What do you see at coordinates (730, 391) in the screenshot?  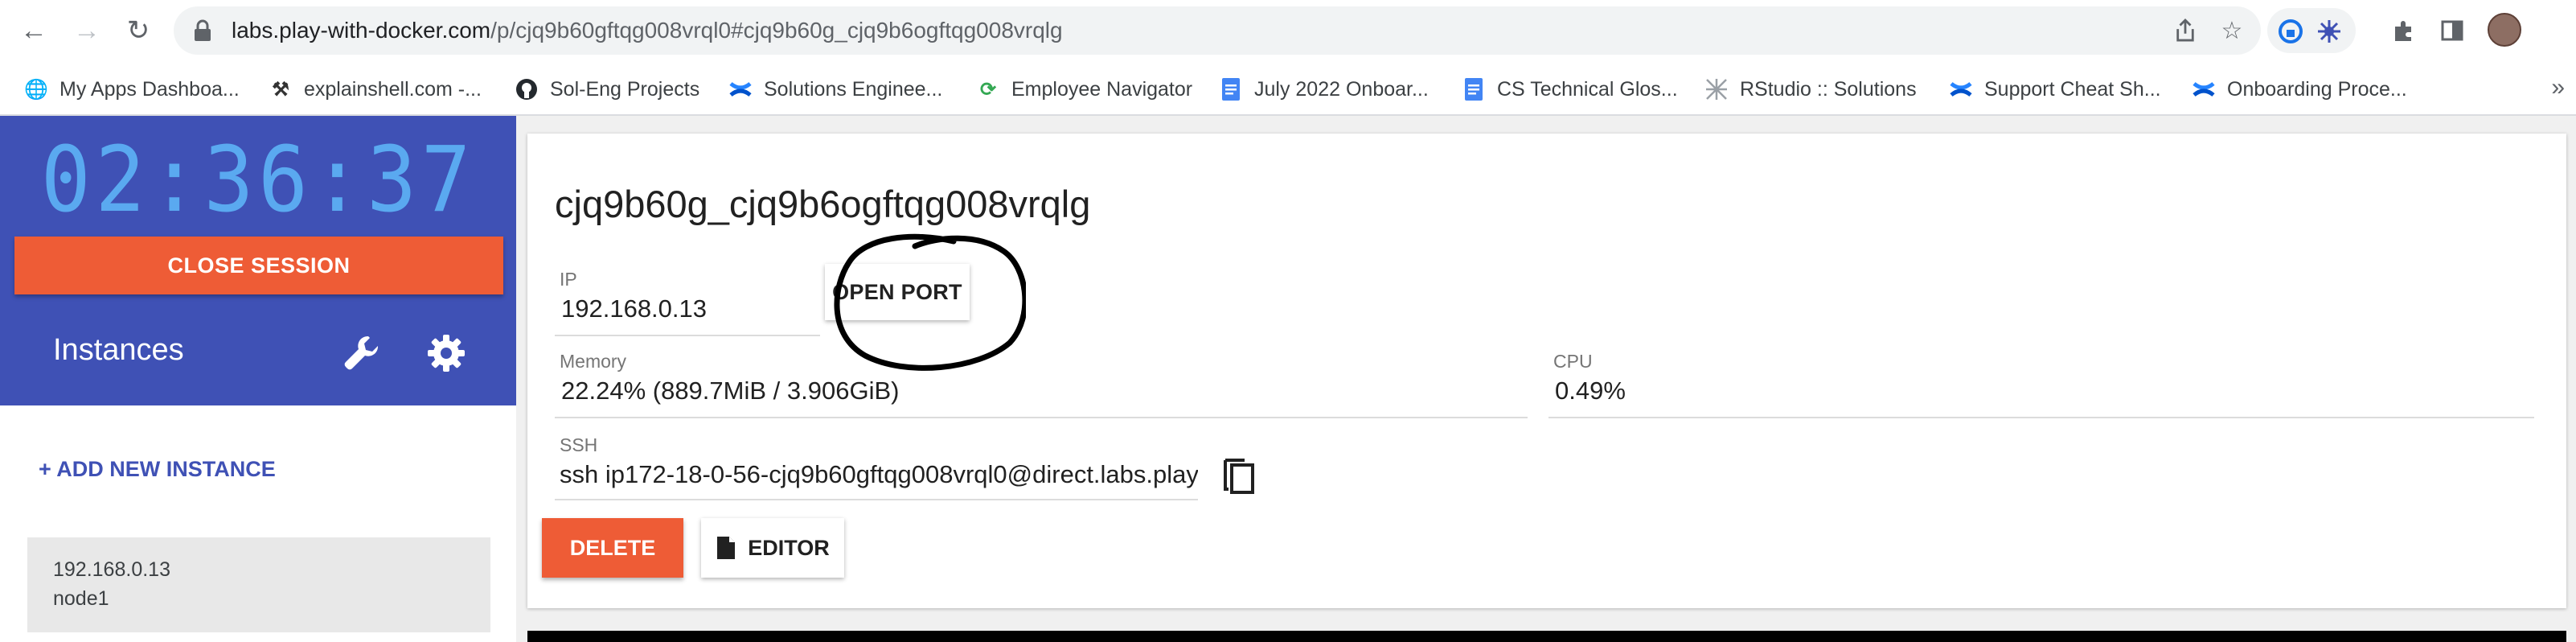 I see `memory-value: 22.24% (889.7MiB / 3.906GiB)` at bounding box center [730, 391].